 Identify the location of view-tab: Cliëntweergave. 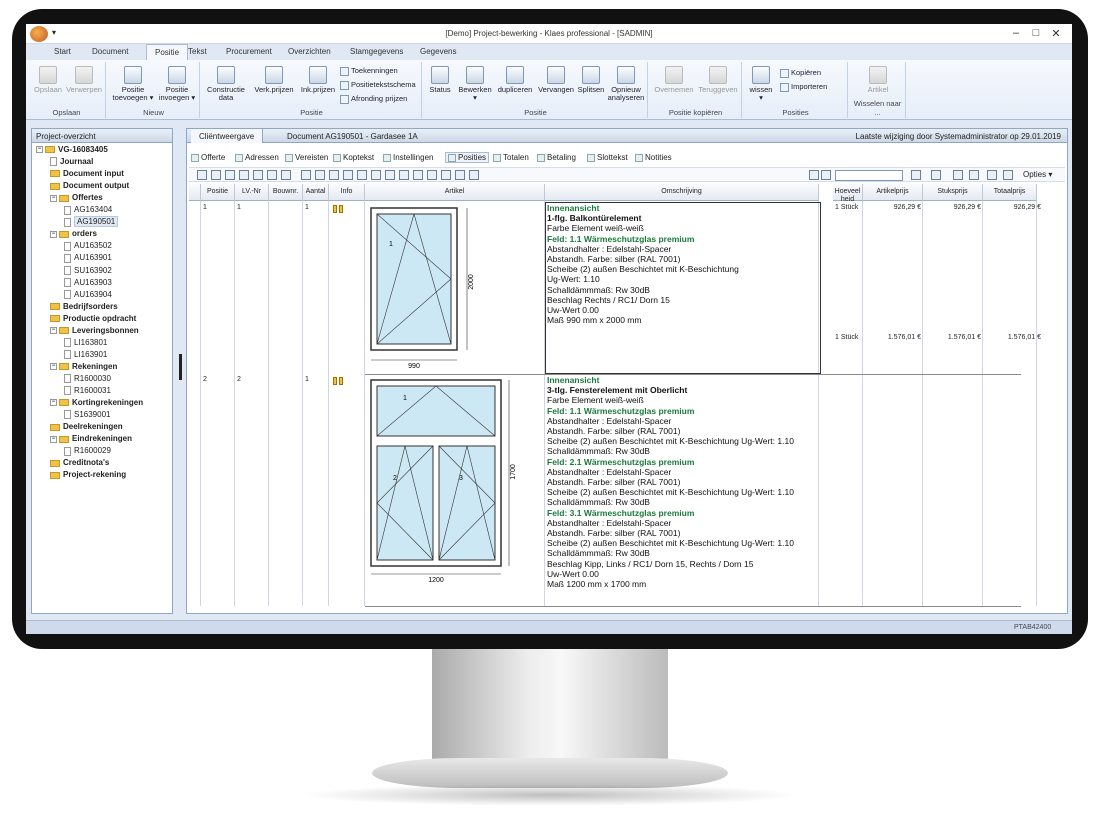
(227, 136).